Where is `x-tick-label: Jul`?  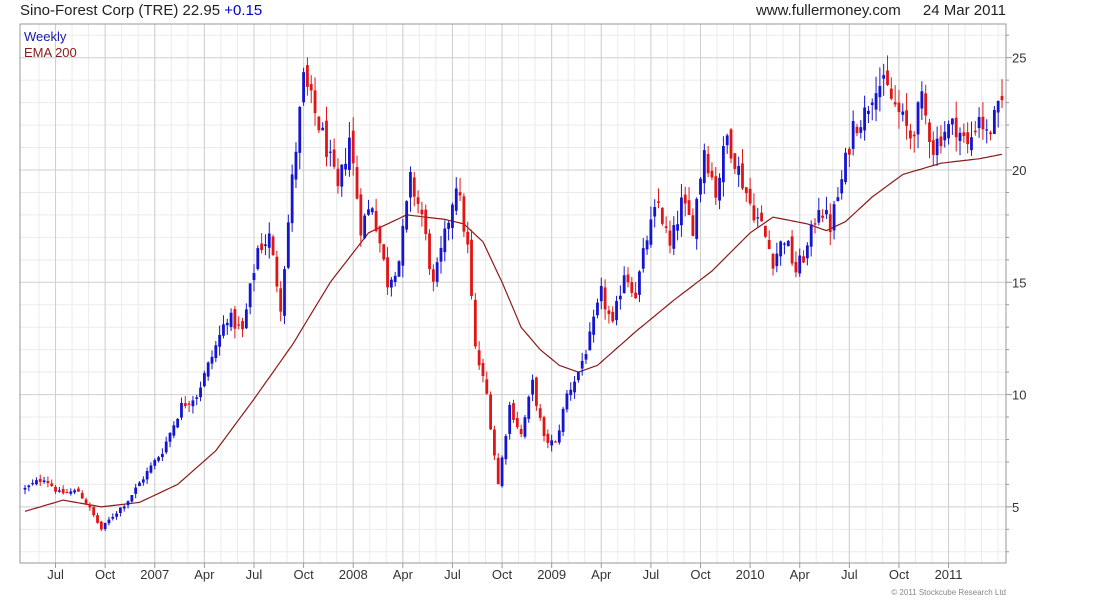
x-tick-label: Jul is located at coordinates (849, 574).